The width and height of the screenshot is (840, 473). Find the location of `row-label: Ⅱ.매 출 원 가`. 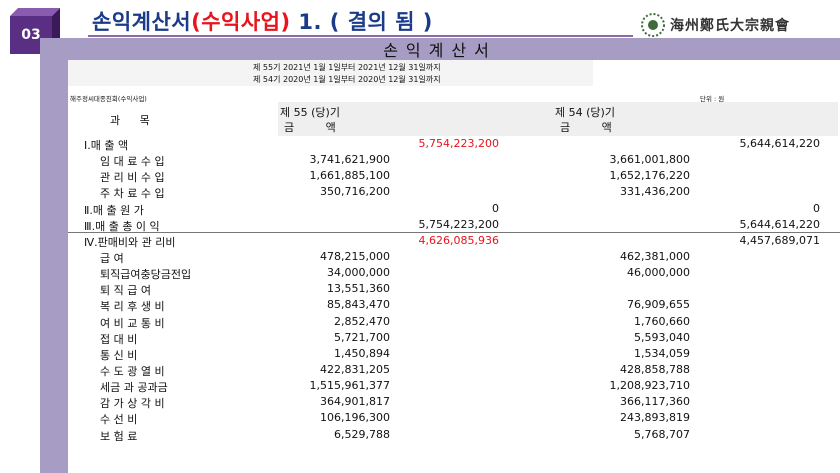

row-label: Ⅱ.매 출 원 가 is located at coordinates (114, 210).